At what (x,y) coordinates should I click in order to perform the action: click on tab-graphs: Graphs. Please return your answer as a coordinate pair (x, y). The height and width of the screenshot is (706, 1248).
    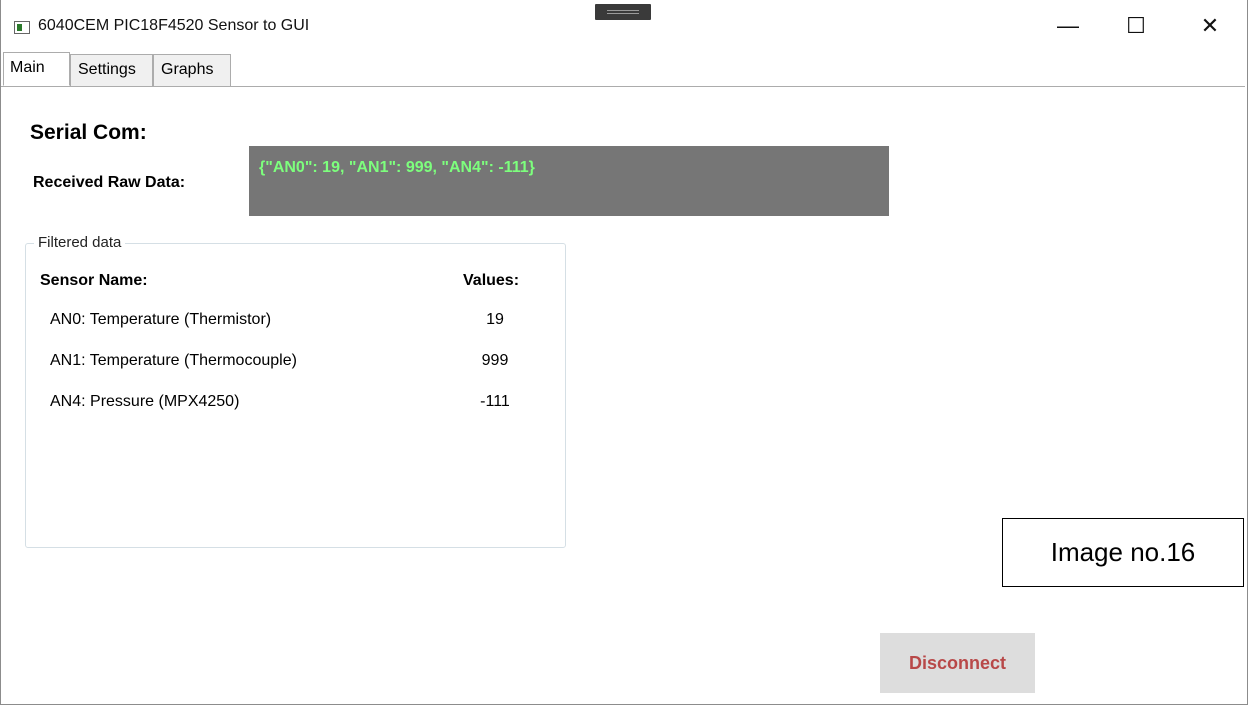
    Looking at the image, I should click on (192, 70).